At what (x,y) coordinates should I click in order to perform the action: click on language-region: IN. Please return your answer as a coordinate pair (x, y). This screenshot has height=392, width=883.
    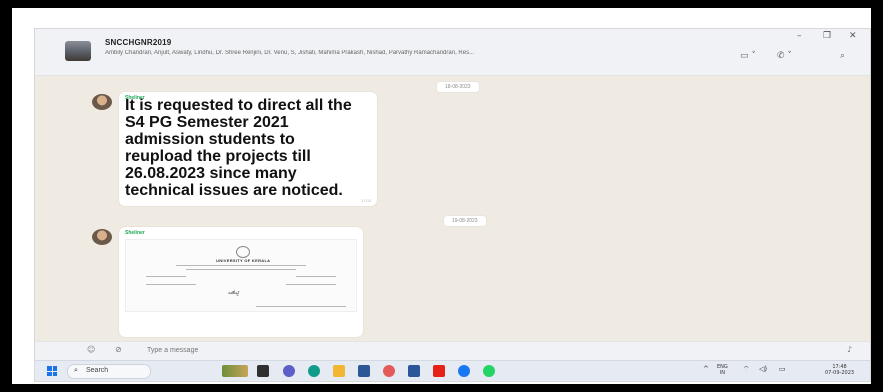
    Looking at the image, I should click on (722, 373).